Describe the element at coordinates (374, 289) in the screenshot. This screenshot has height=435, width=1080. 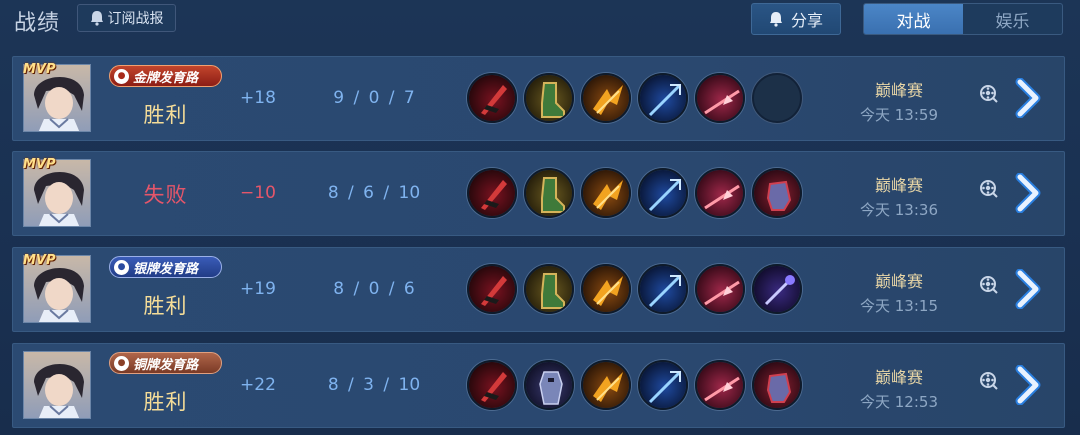
I see `kda-stats: 8 / 0 / 6` at that location.